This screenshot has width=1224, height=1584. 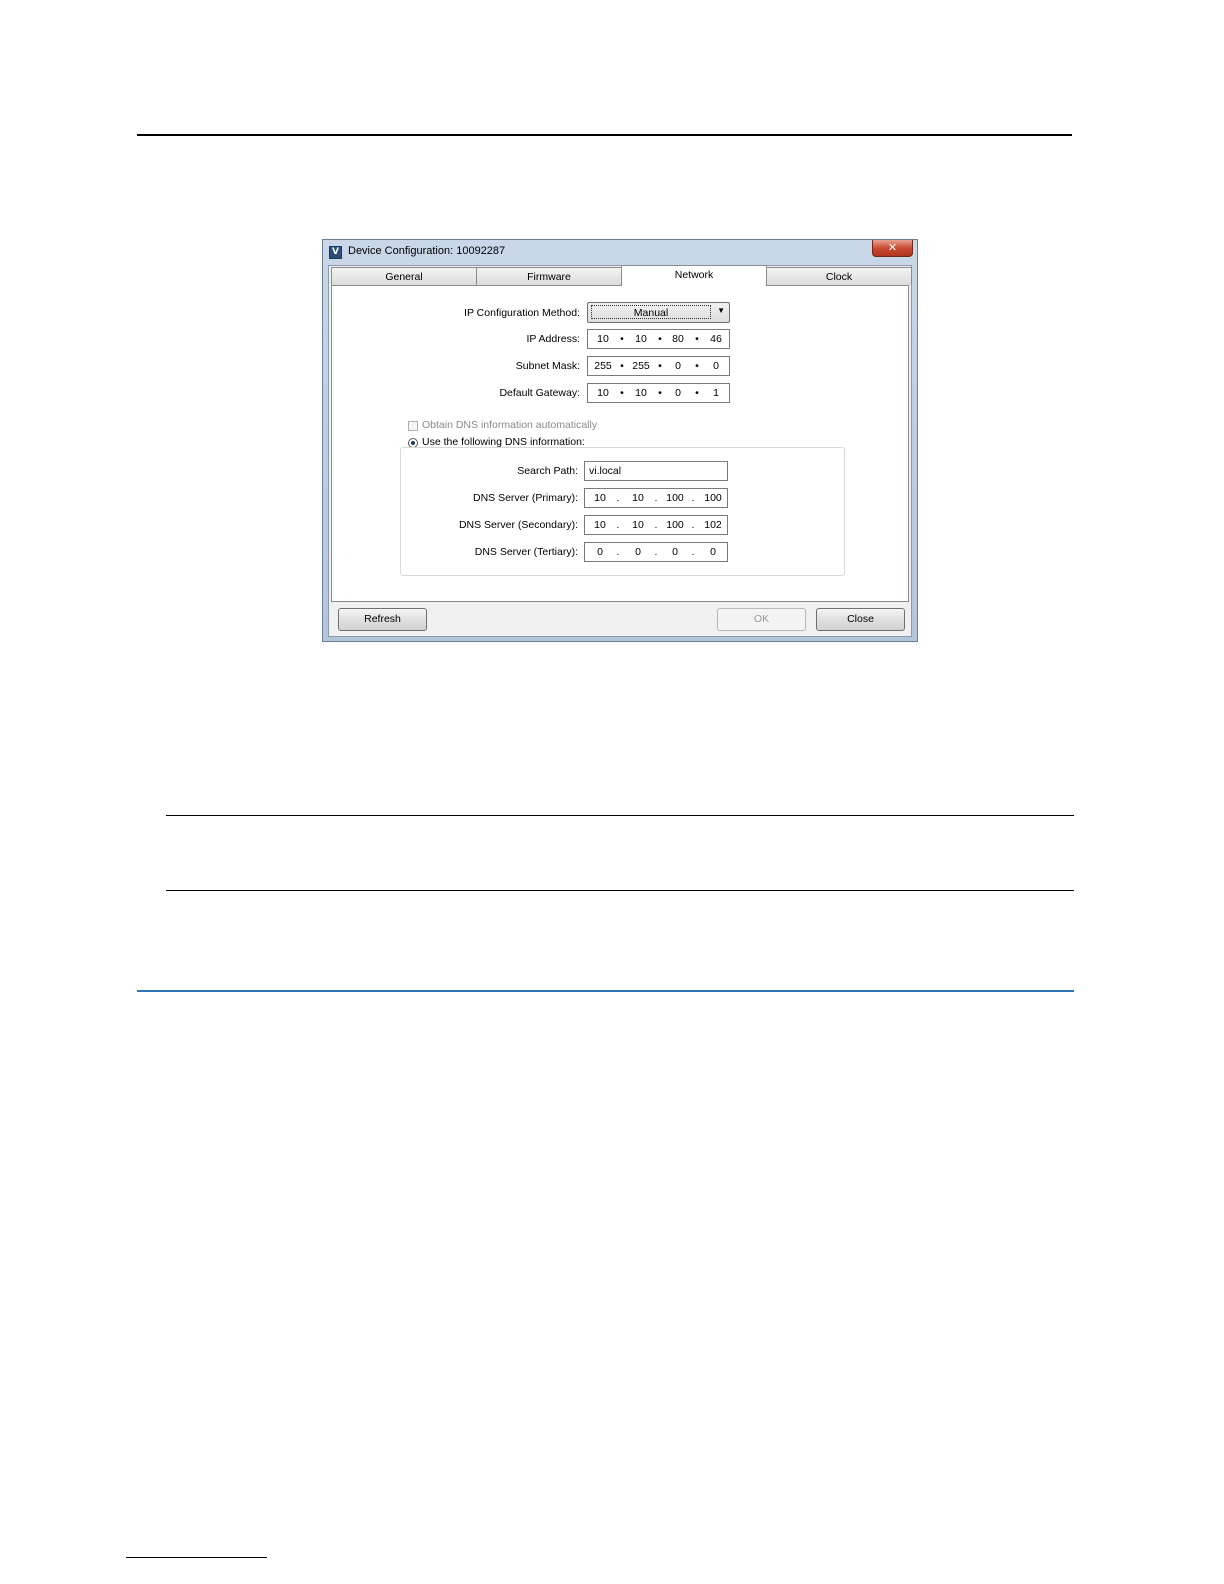 What do you see at coordinates (547, 366) in the screenshot?
I see `subnet-mask-label: Subnet Mask:` at bounding box center [547, 366].